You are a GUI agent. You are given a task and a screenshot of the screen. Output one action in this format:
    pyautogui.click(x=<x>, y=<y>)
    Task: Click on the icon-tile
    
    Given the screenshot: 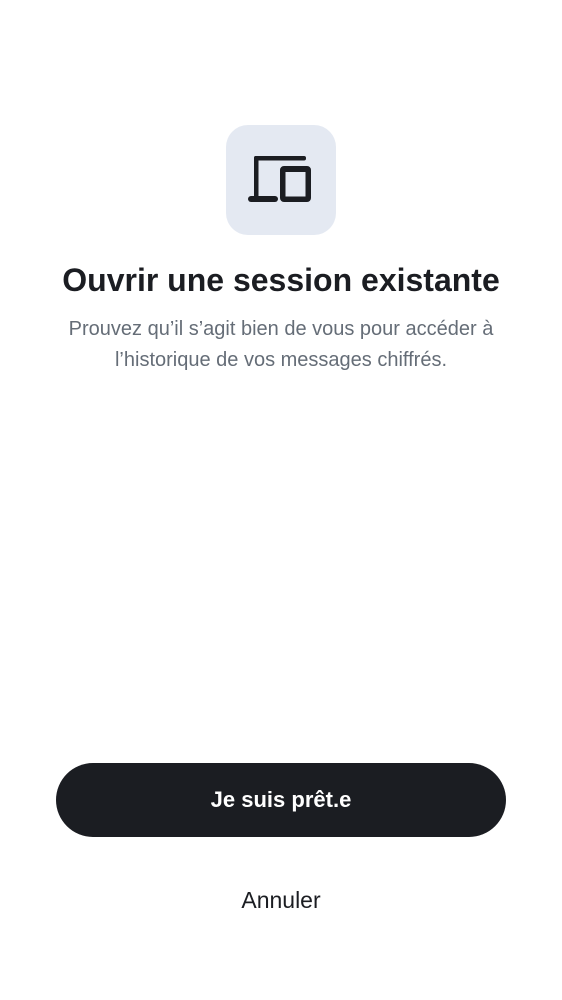 What is the action you would take?
    pyautogui.click(x=281, y=180)
    